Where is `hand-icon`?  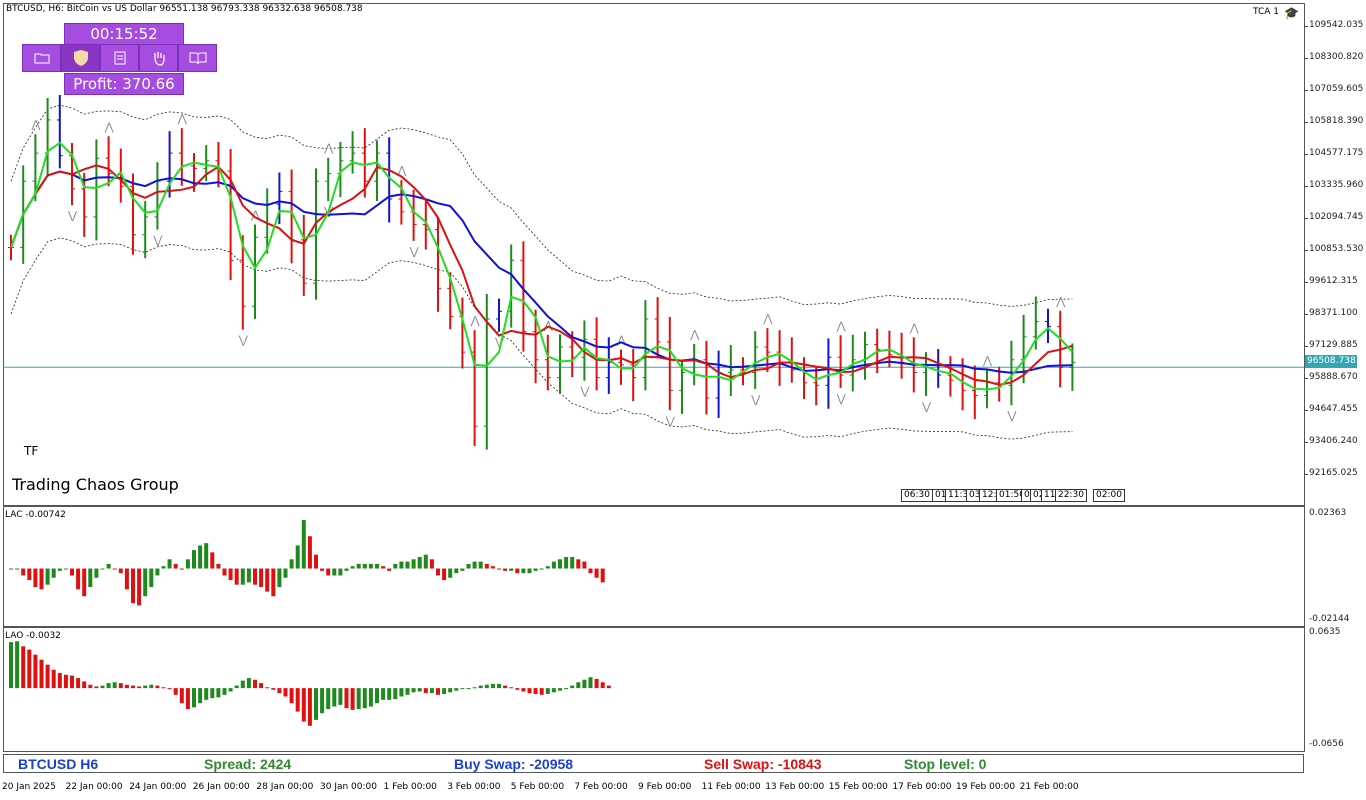 hand-icon is located at coordinates (158, 58).